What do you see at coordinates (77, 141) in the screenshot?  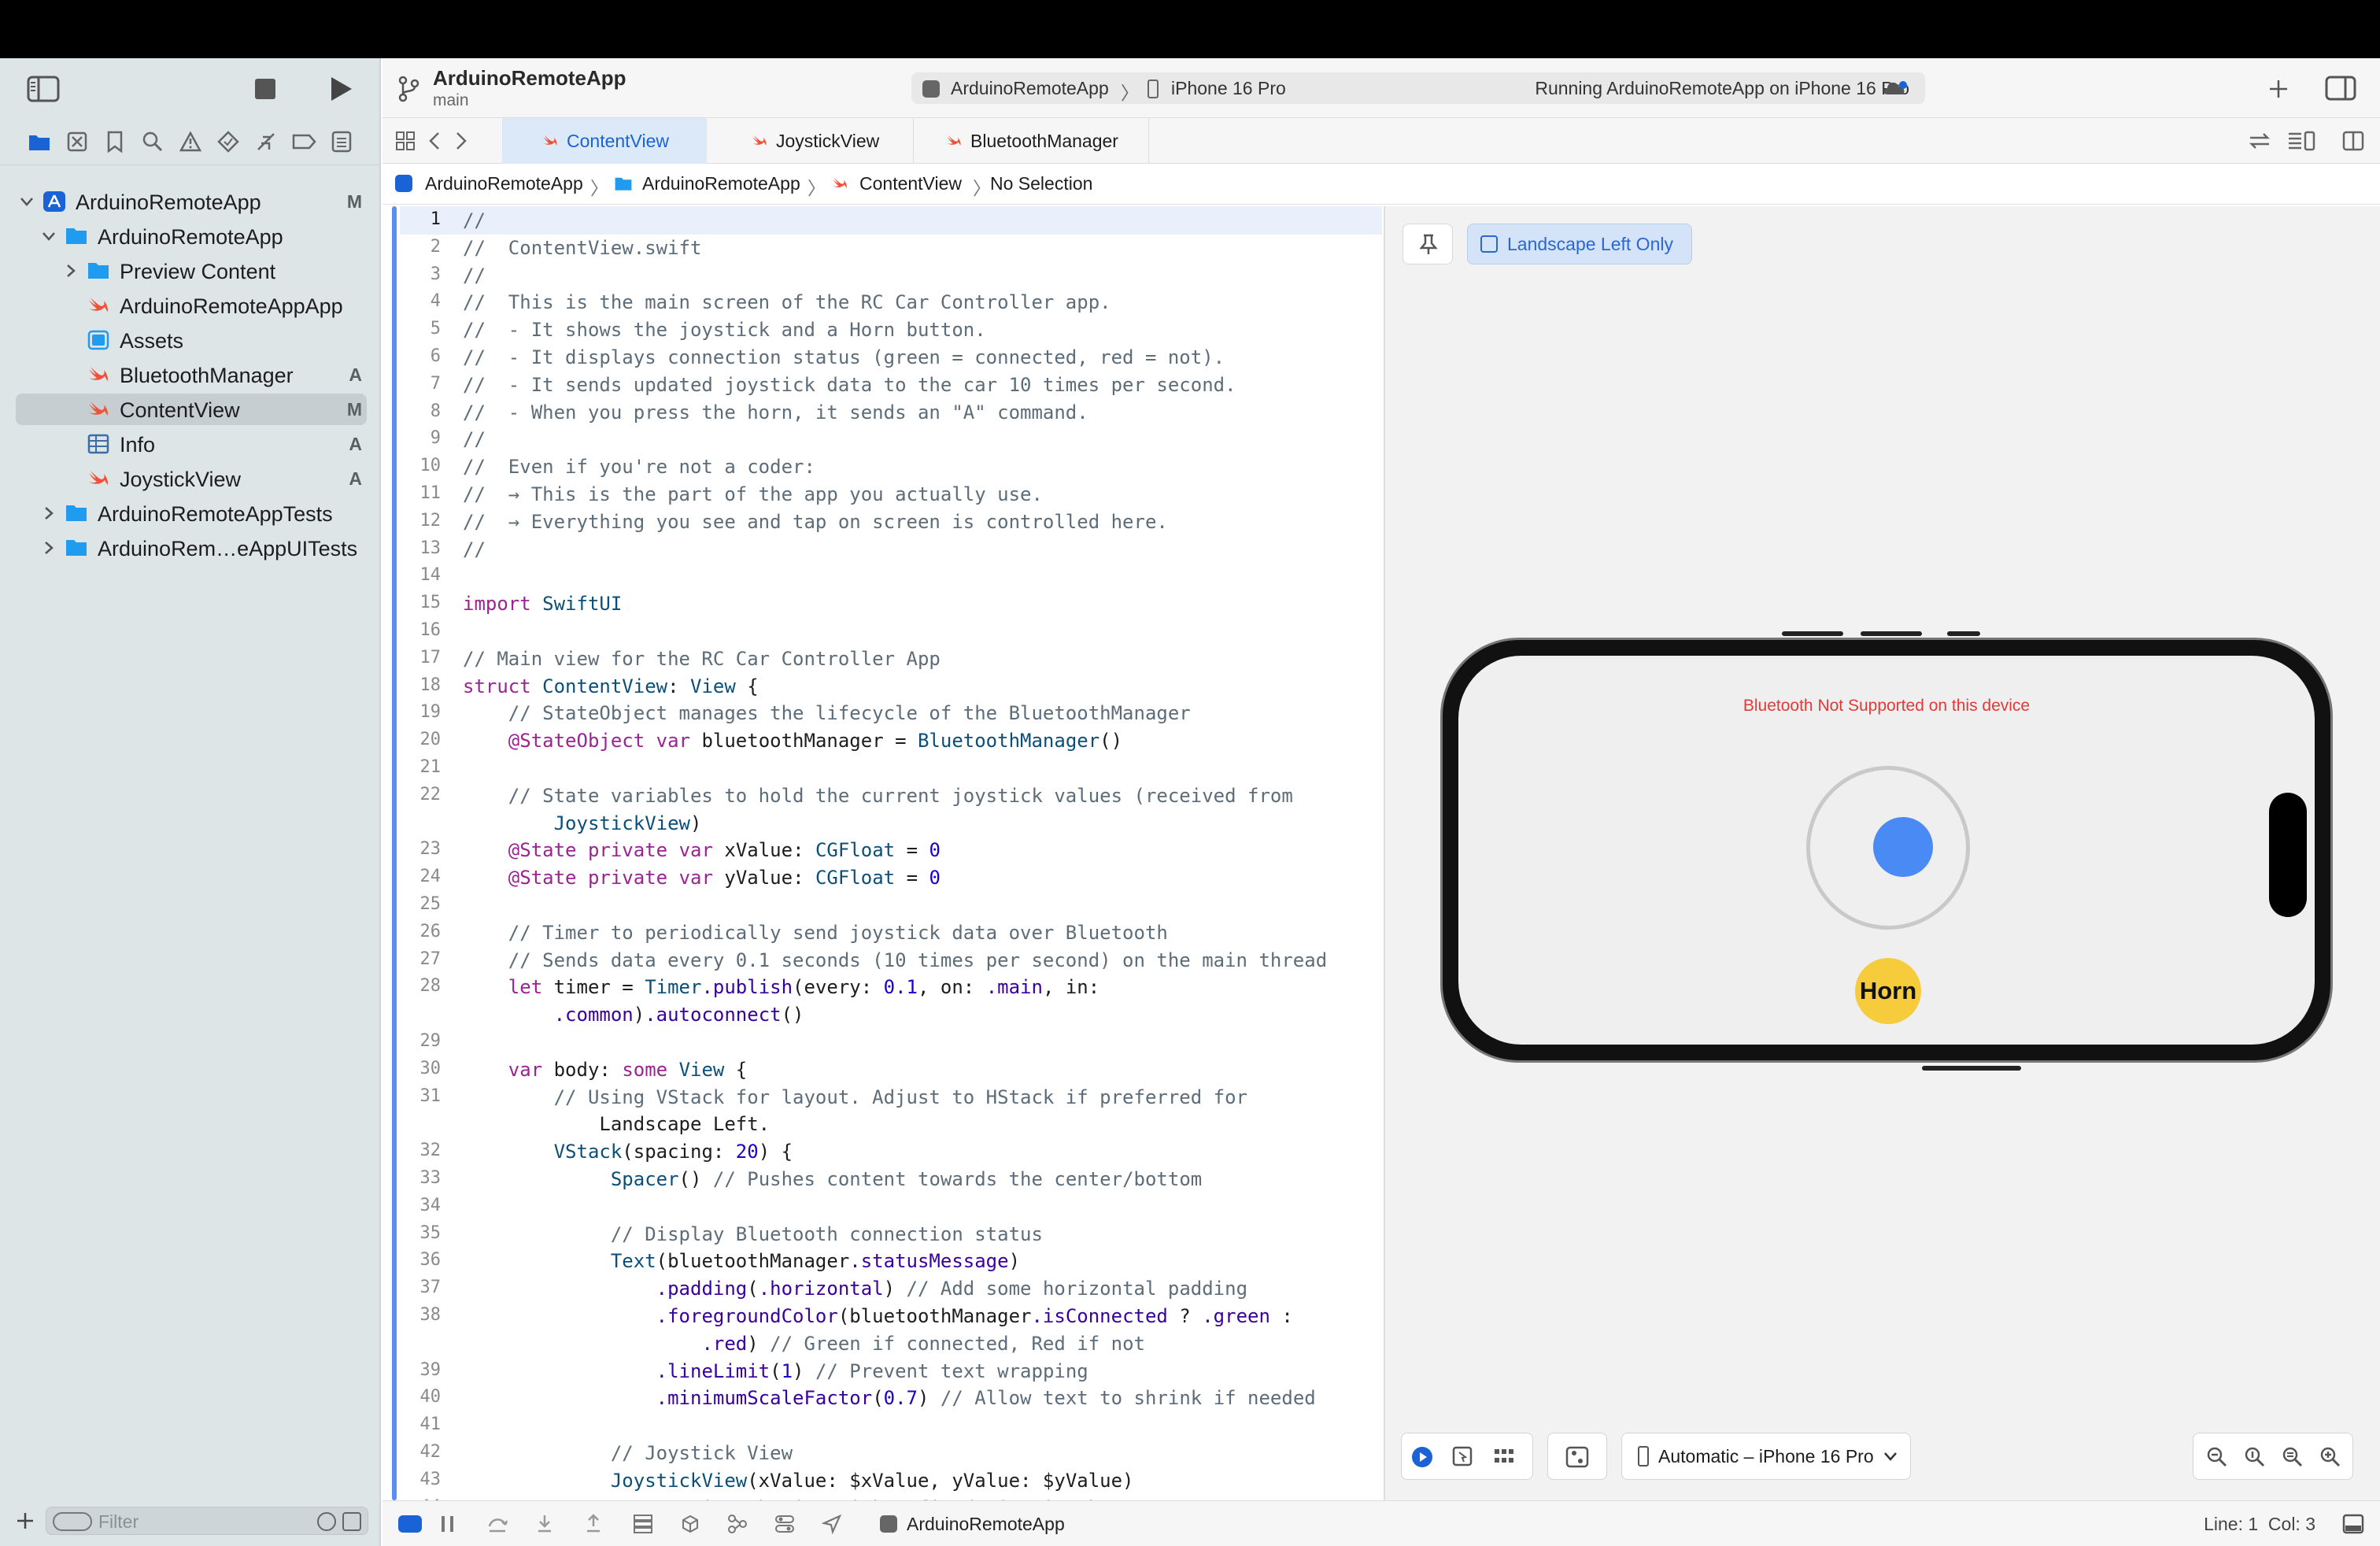 I see `source-control-icon` at bounding box center [77, 141].